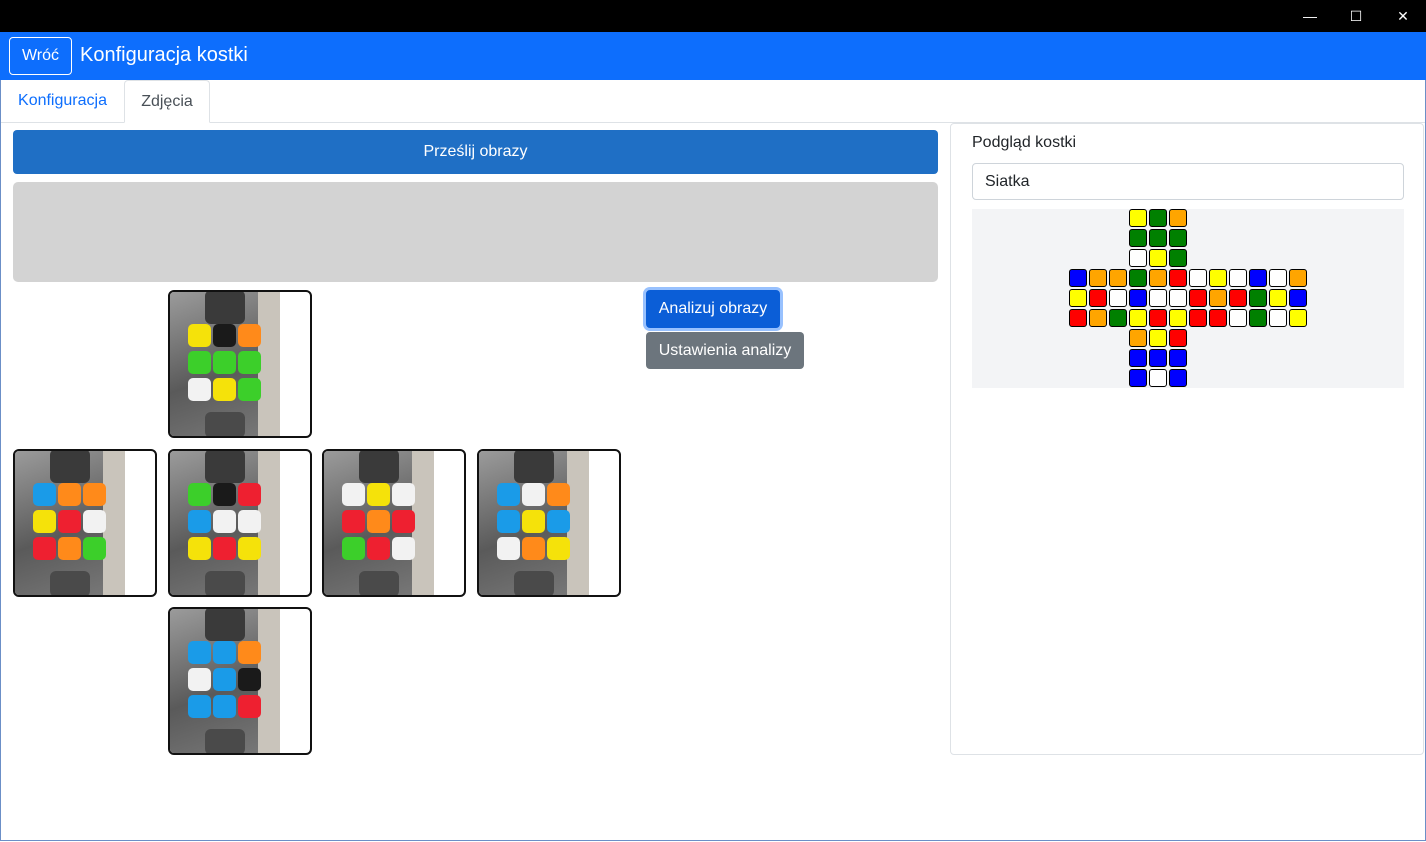 Image resolution: width=1426 pixels, height=842 pixels. What do you see at coordinates (167, 101) in the screenshot?
I see `tab-photos: Zdjęcia` at bounding box center [167, 101].